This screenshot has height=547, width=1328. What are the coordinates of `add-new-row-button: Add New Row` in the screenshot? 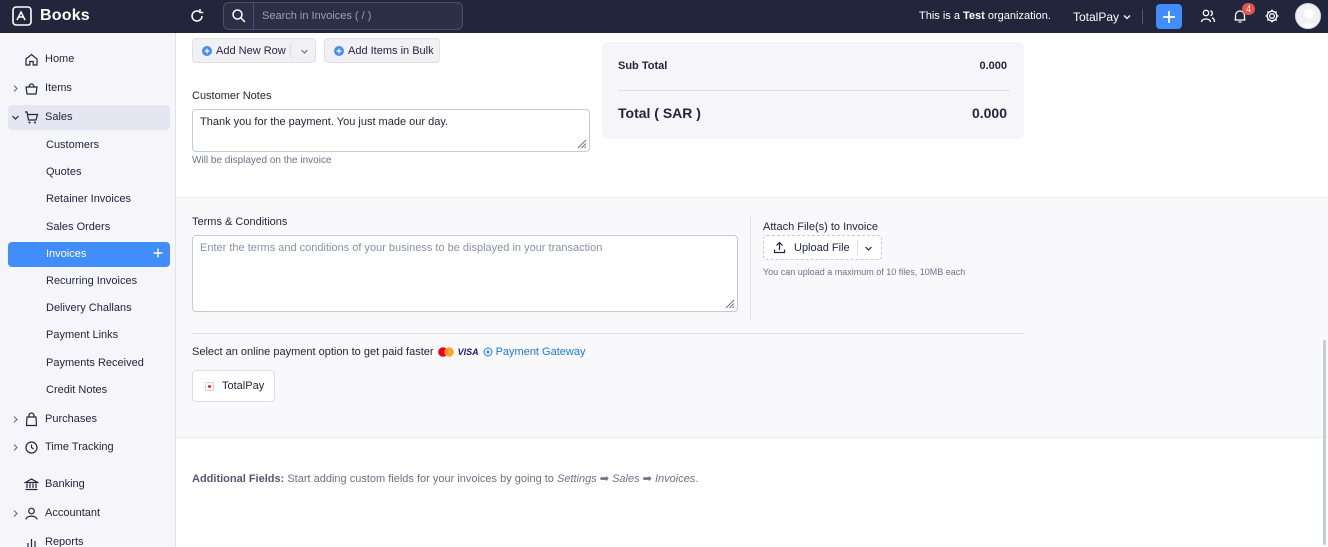 It's located at (254, 50).